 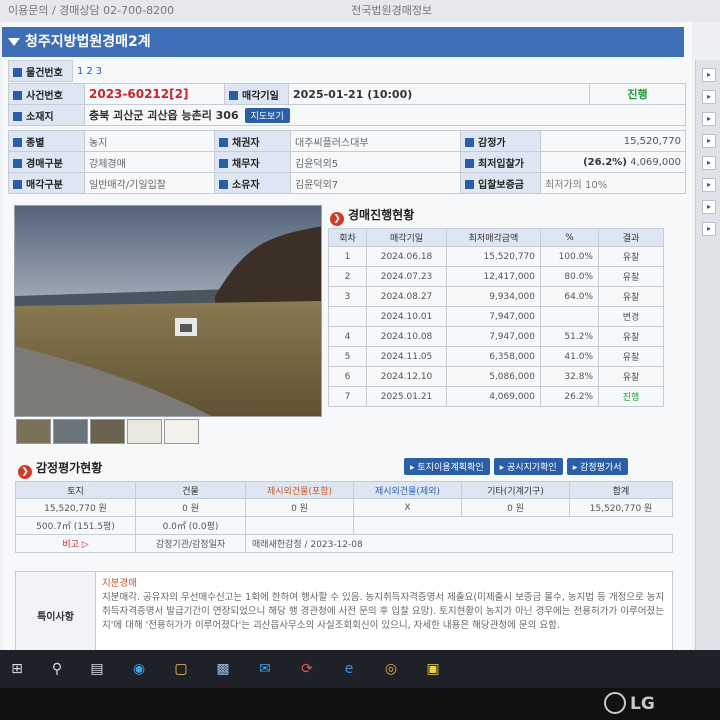 What do you see at coordinates (569, 256) in the screenshot?
I see `row-percent: 100.0%` at bounding box center [569, 256].